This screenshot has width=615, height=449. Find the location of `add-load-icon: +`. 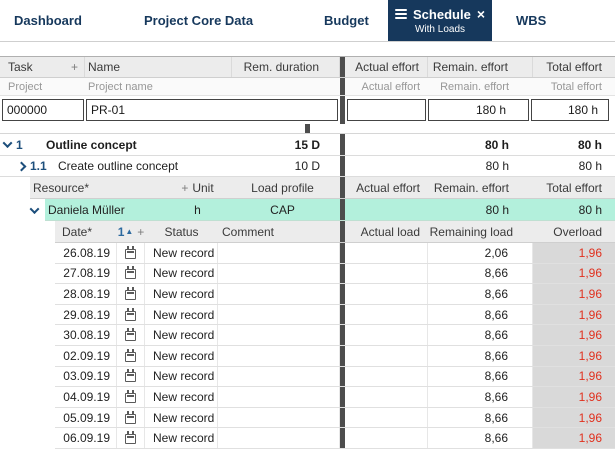

add-load-icon: + is located at coordinates (140, 232).